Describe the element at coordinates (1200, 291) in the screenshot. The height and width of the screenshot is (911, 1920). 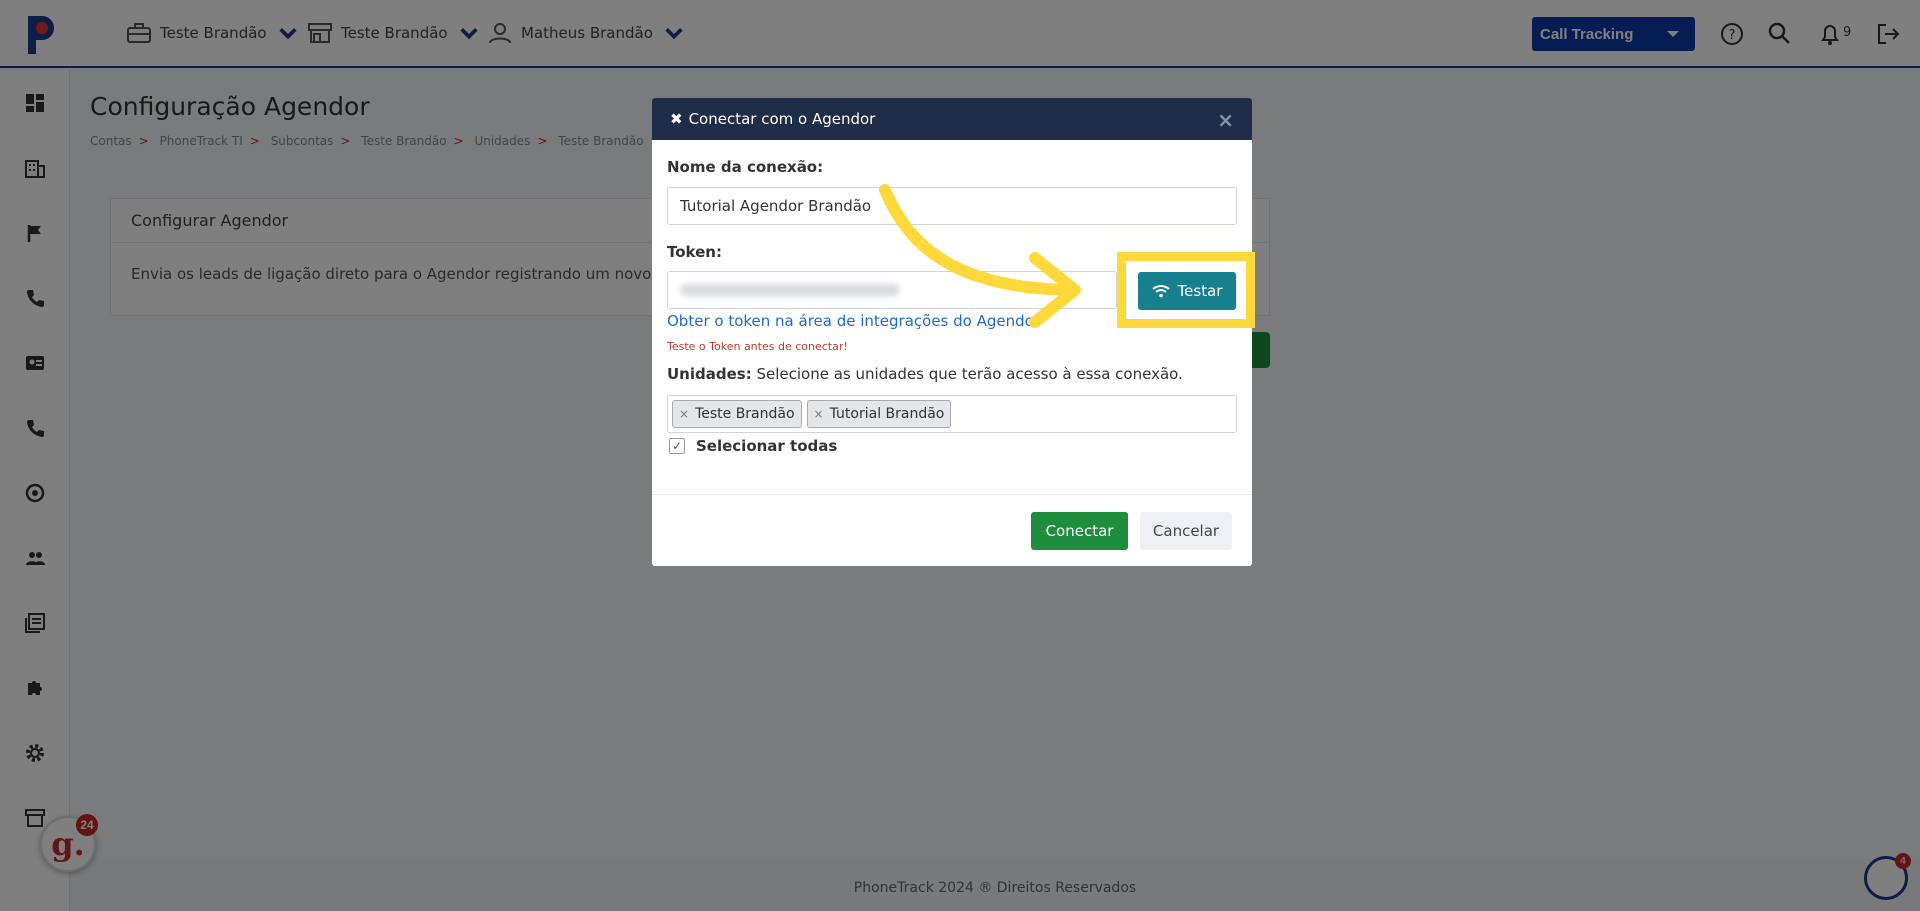
I see `test-token-label: Testar` at that location.